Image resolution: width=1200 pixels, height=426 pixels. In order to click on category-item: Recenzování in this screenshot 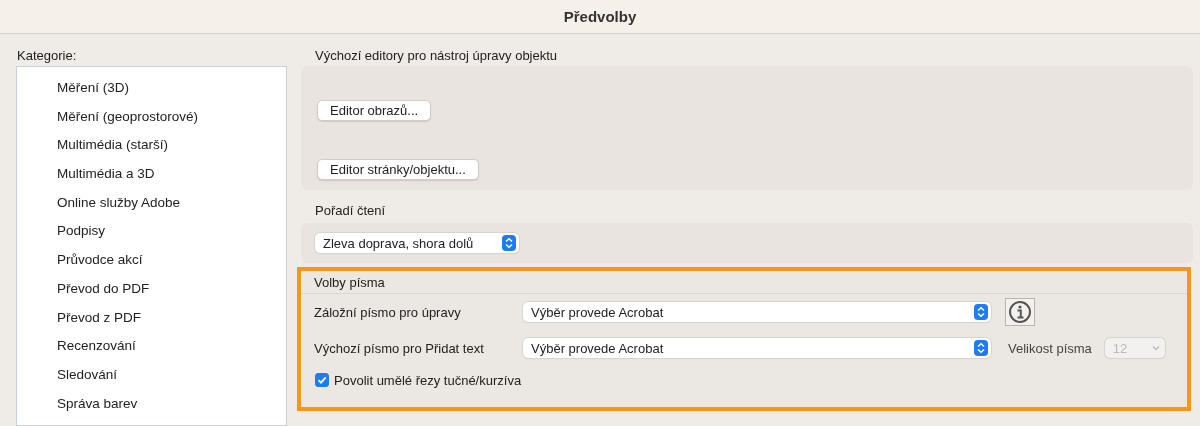, I will do `click(151, 346)`.